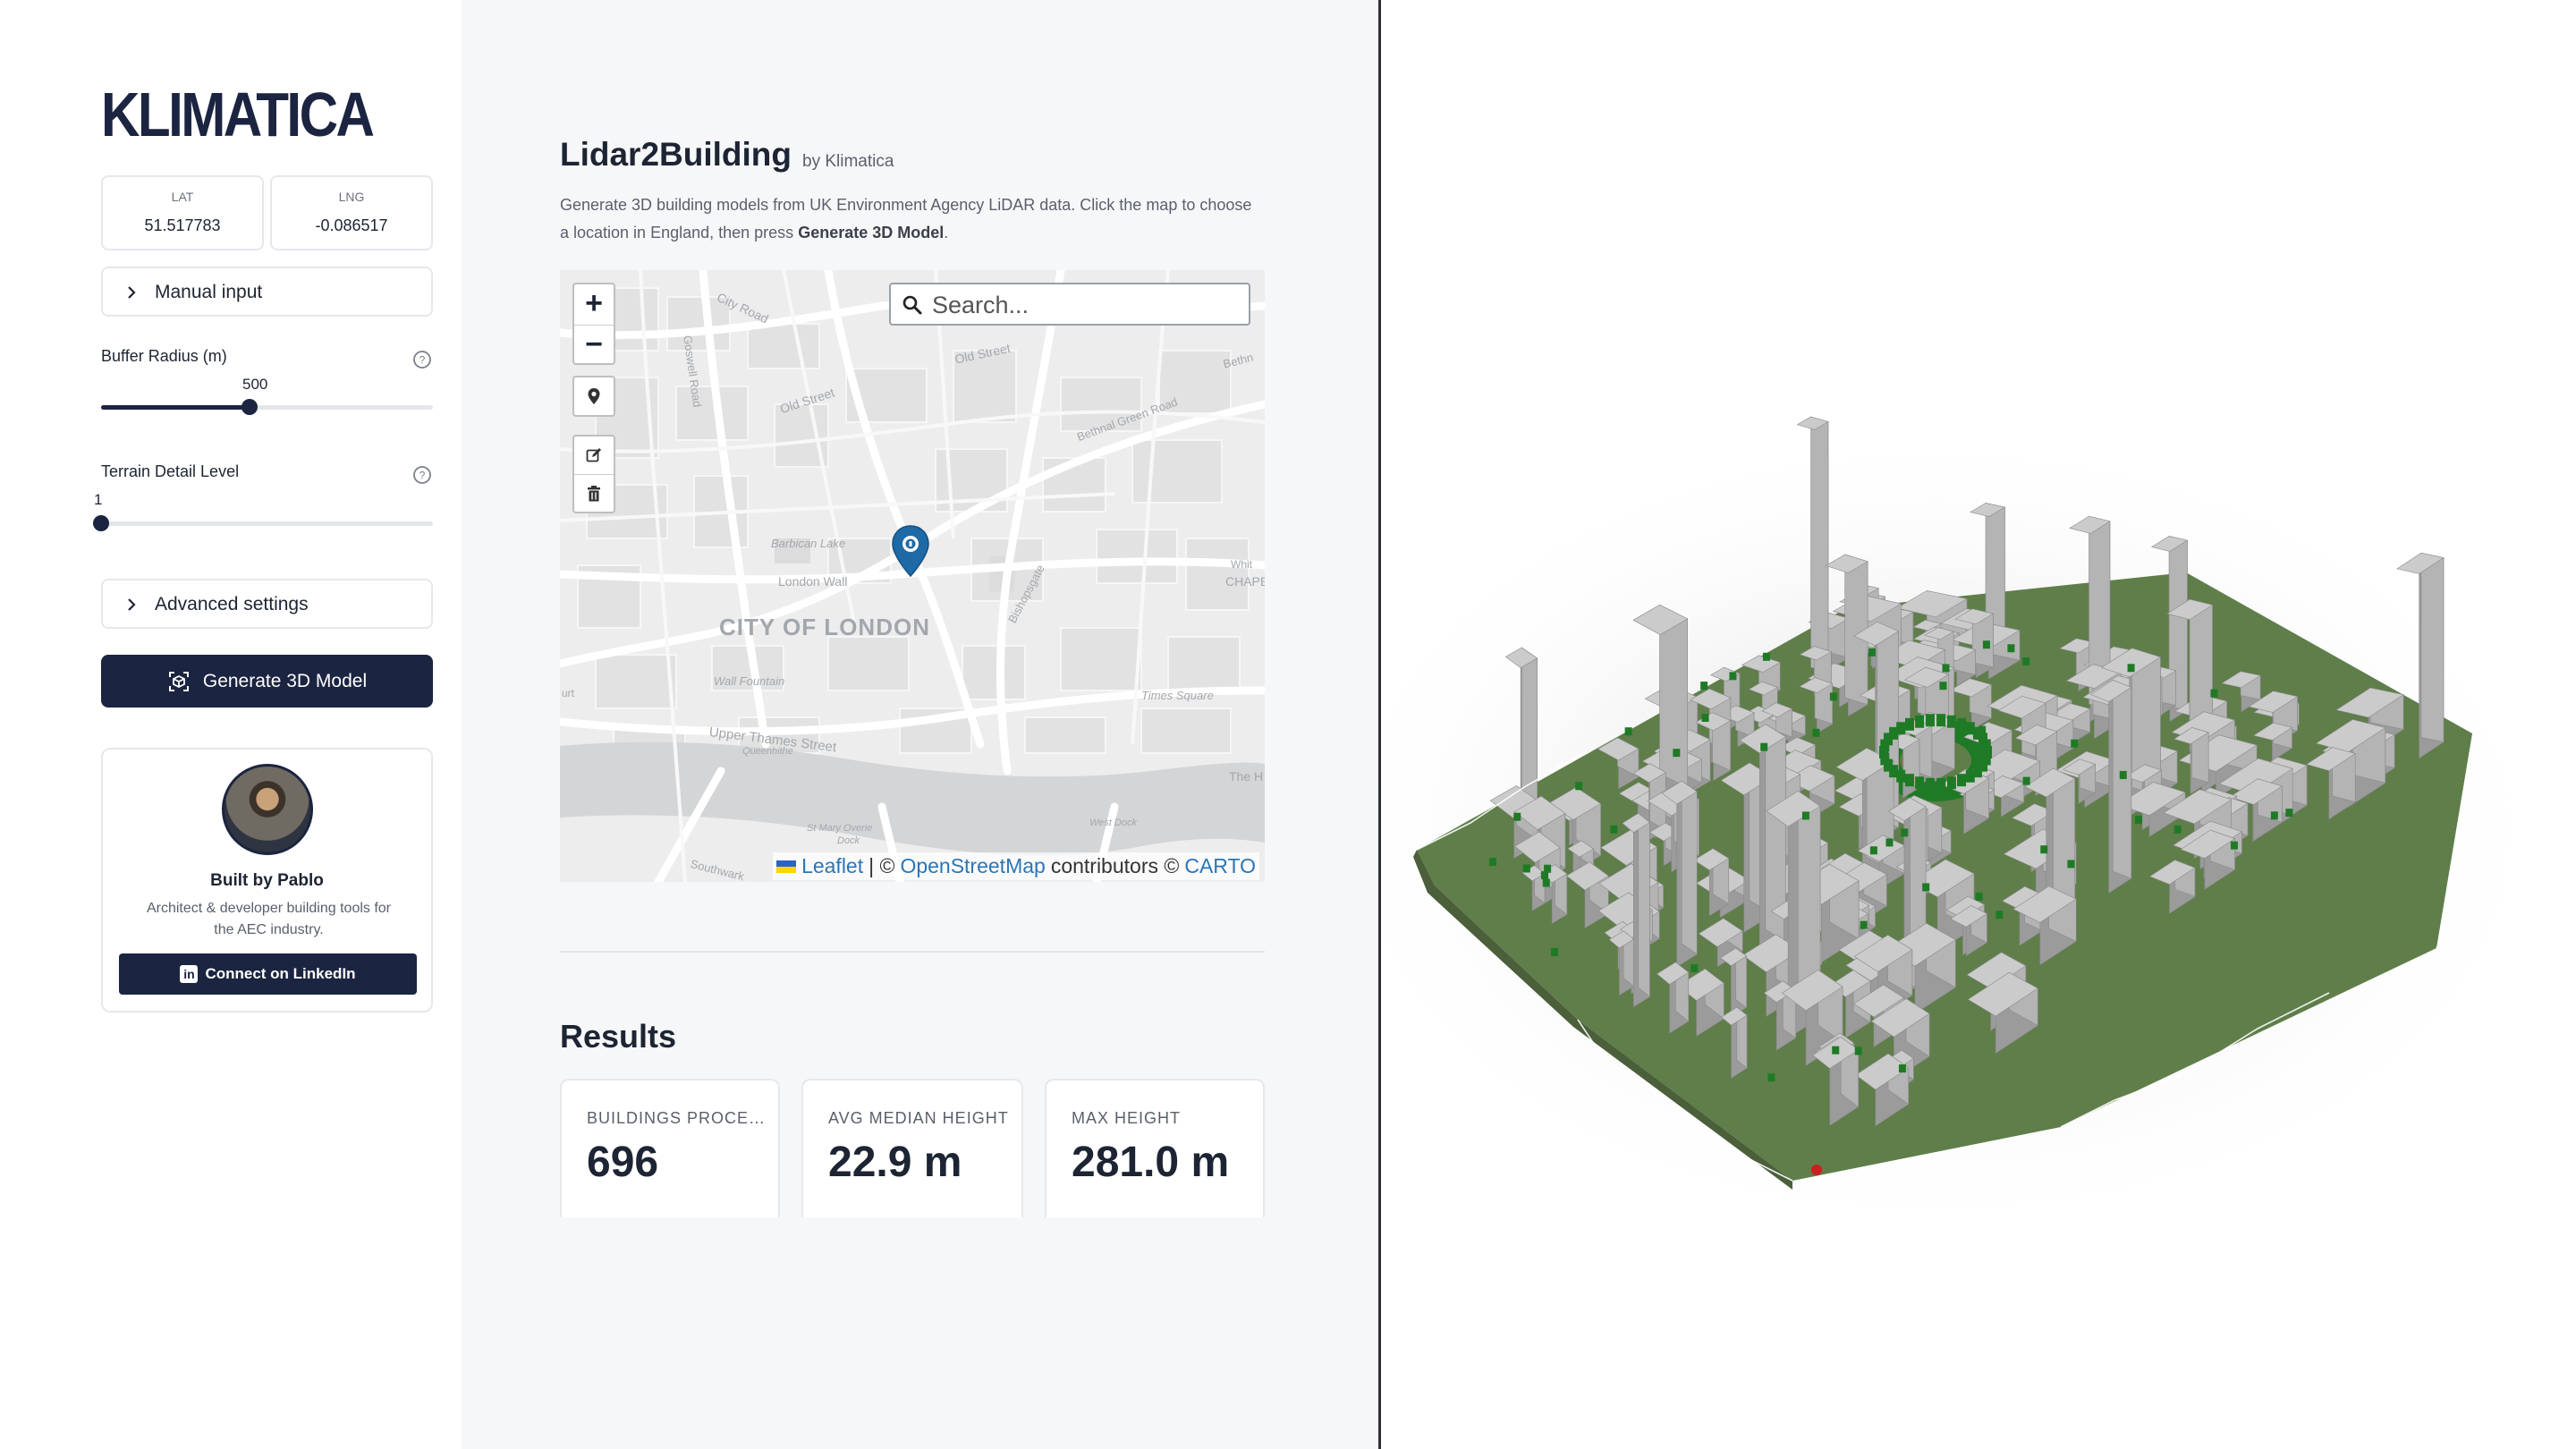 The height and width of the screenshot is (1449, 2576). What do you see at coordinates (848, 840) in the screenshot?
I see `map-label: Dock` at bounding box center [848, 840].